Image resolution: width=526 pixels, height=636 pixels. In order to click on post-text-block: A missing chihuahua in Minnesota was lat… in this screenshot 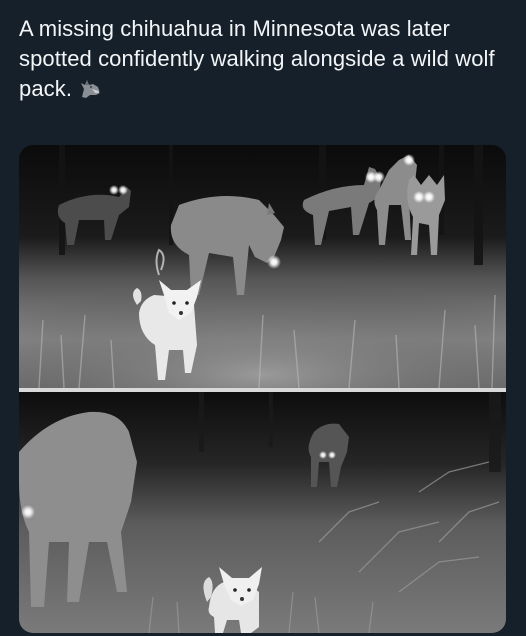, I will do `click(264, 59)`.